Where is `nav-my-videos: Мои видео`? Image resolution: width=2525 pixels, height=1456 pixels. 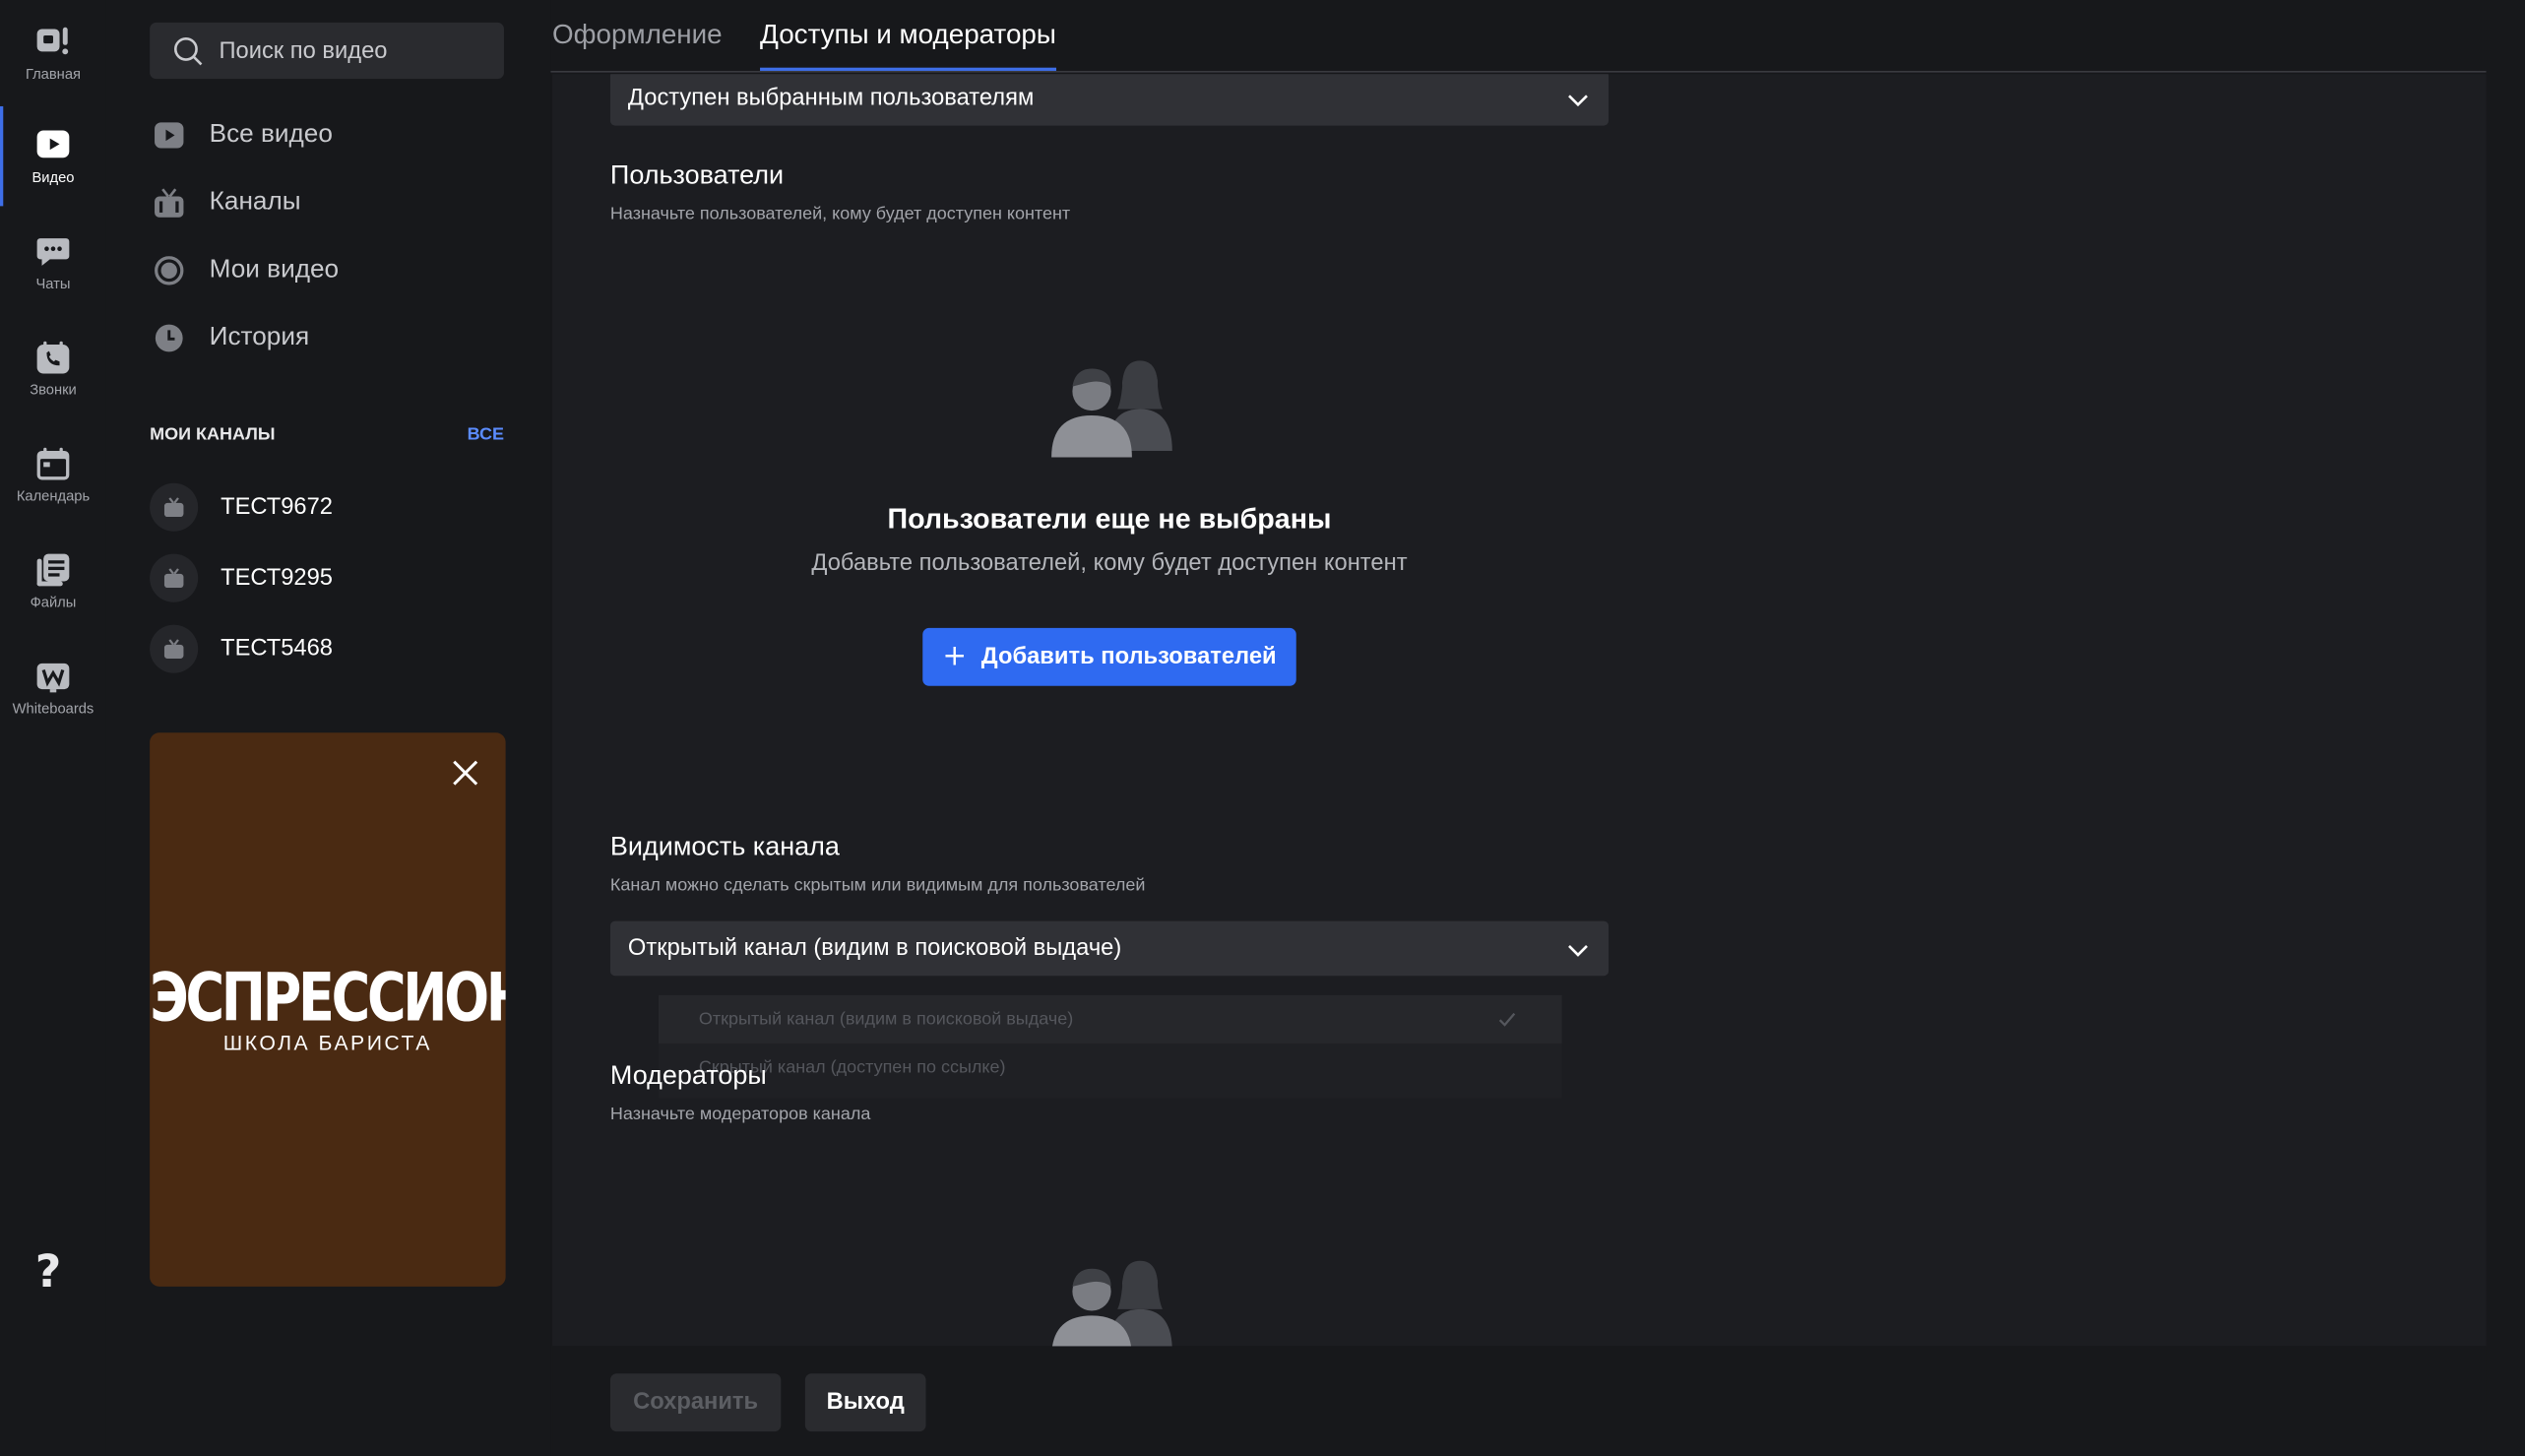 nav-my-videos: Мои видео is located at coordinates (327, 270).